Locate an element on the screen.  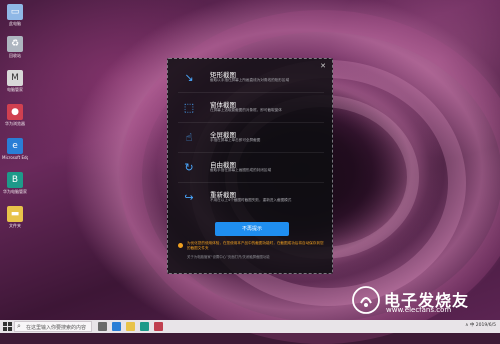
desktop-icon-edge: e Microsoft Edge is located at coordinates (15, 149).